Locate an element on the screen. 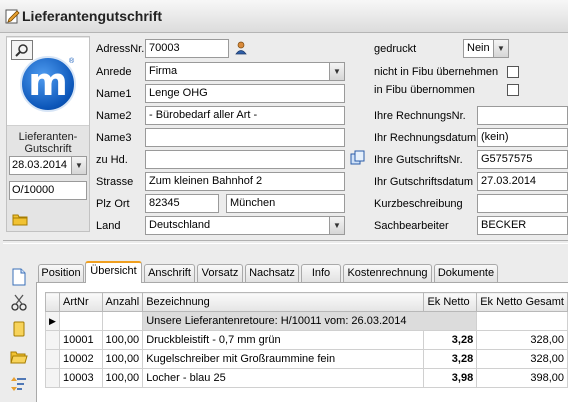  tab-nachsatz: Nachsatz is located at coordinates (272, 273).